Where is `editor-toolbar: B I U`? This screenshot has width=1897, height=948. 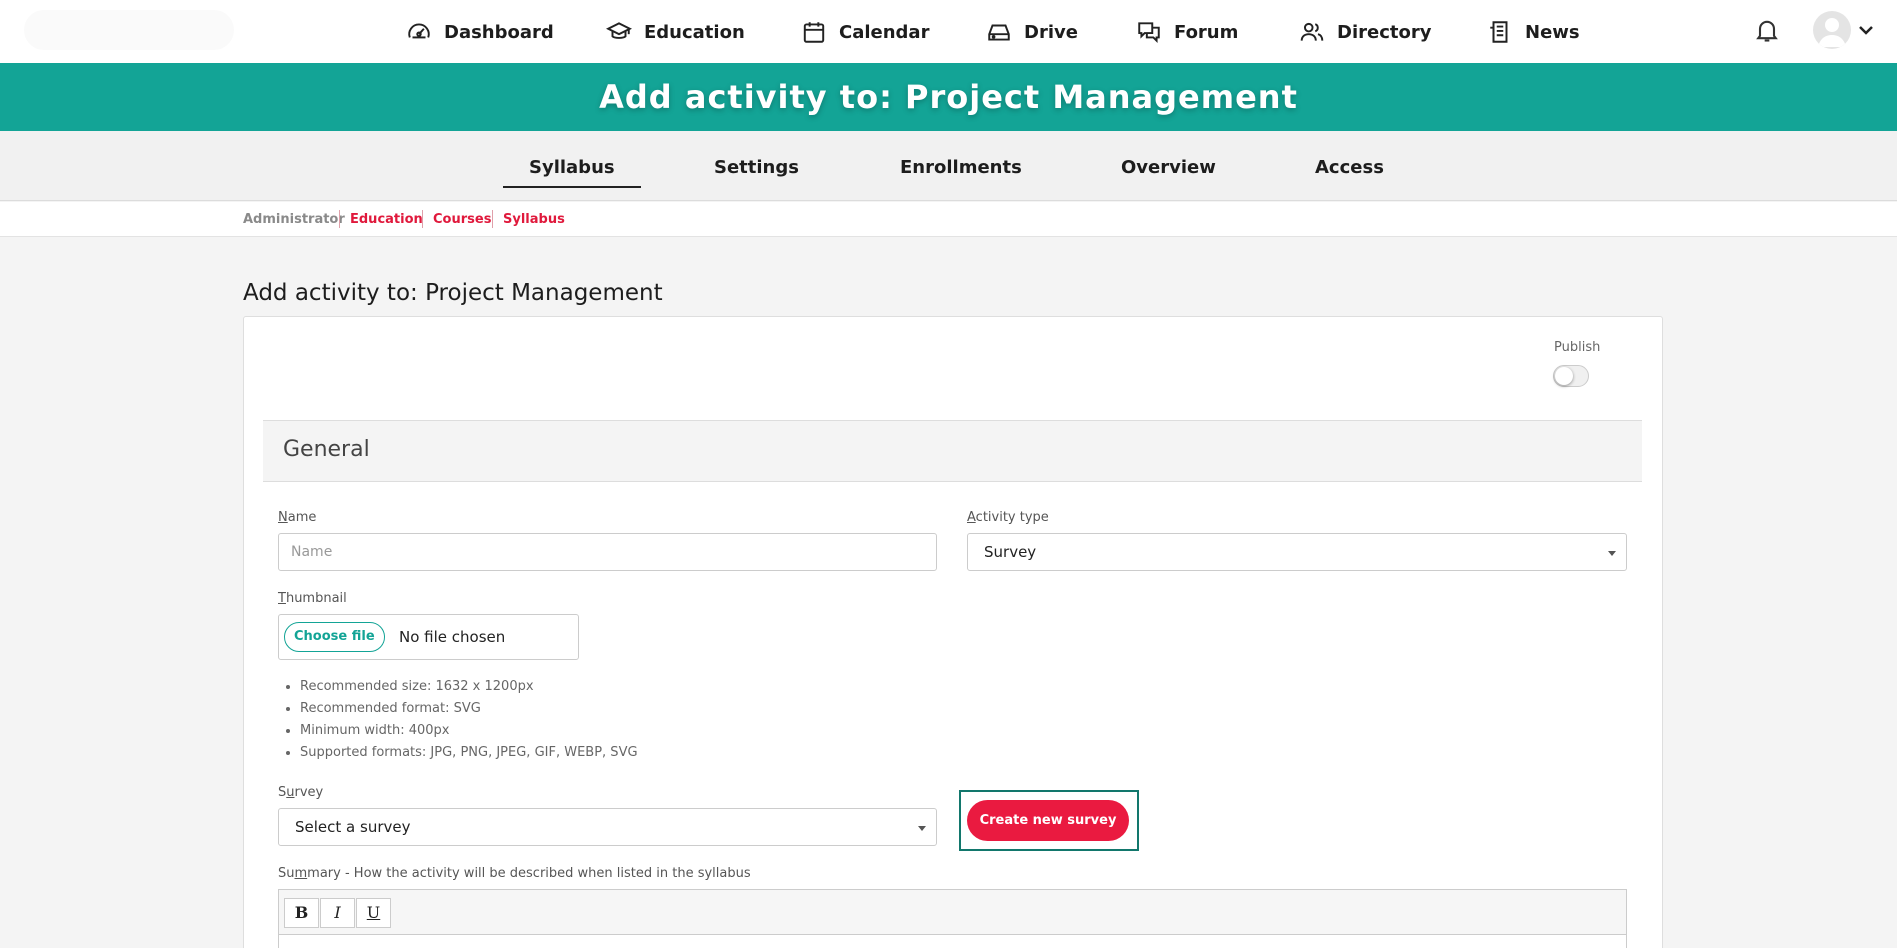 editor-toolbar: B I U is located at coordinates (952, 912).